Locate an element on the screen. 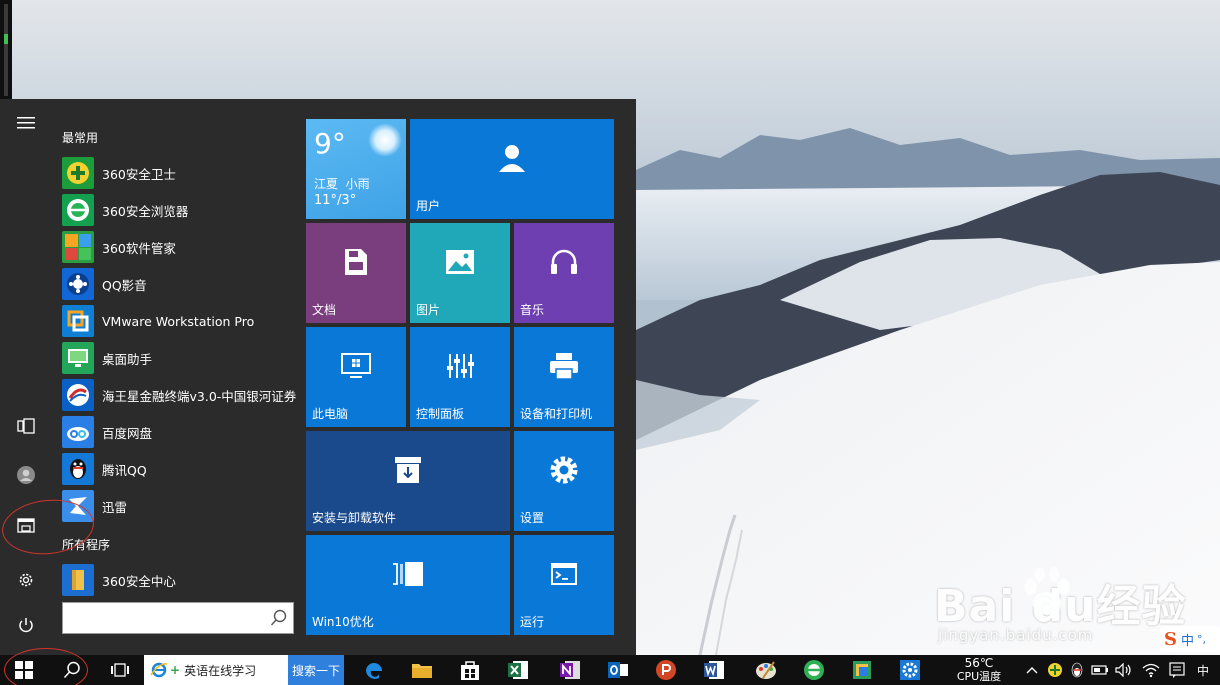 The image size is (1220, 685). taskbar-excel is located at coordinates (518, 670).